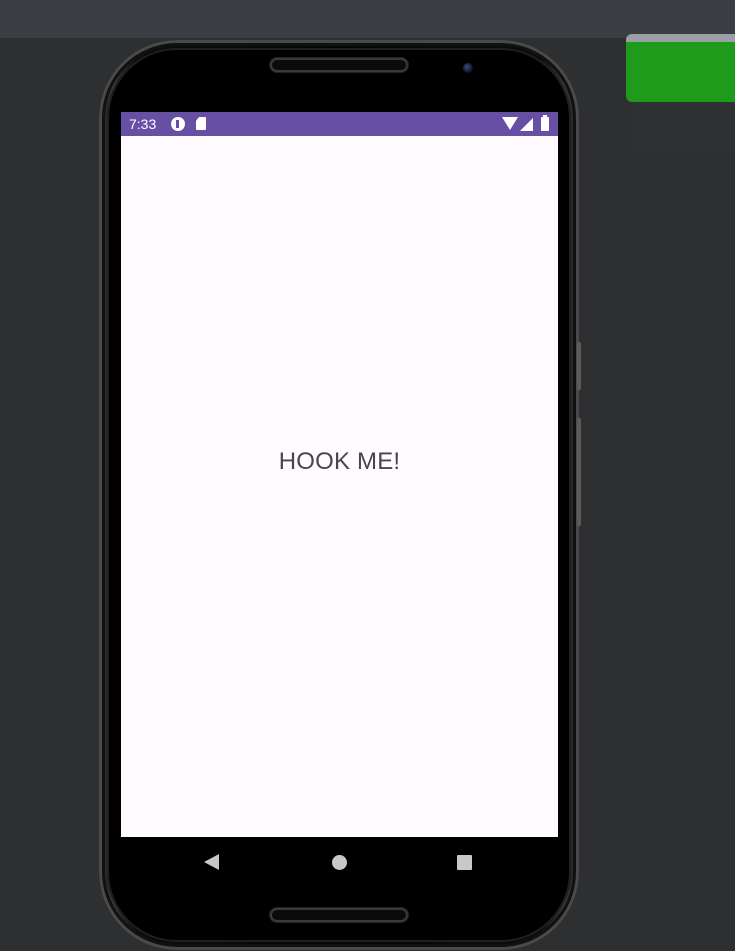 This screenshot has width=735, height=951. What do you see at coordinates (339, 124) in the screenshot?
I see `status-bar: 7:33` at bounding box center [339, 124].